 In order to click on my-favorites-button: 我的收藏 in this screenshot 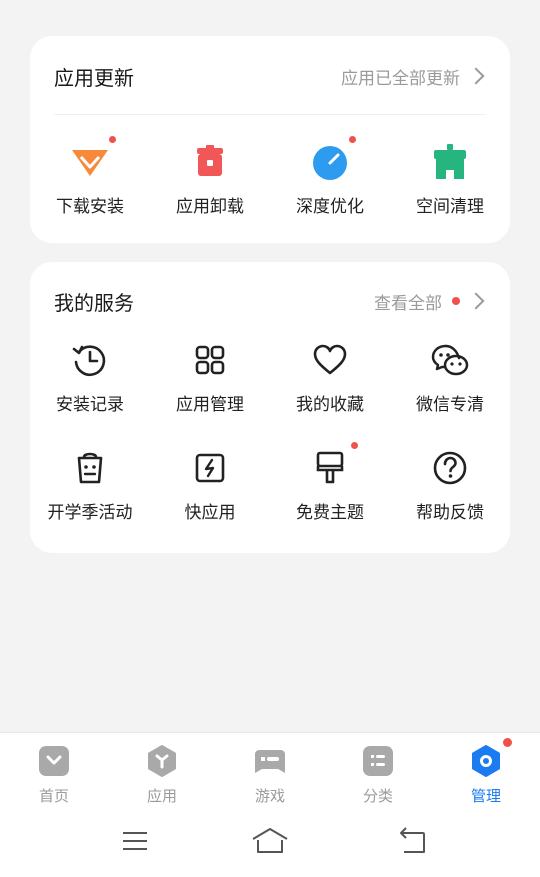, I will do `click(330, 380)`.